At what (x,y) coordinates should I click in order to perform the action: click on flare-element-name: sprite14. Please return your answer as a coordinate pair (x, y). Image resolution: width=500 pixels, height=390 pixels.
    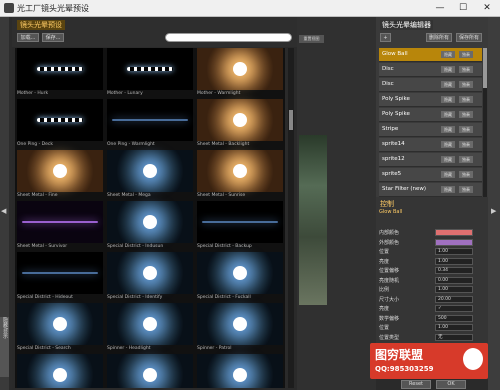
    Looking at the image, I should click on (393, 144).